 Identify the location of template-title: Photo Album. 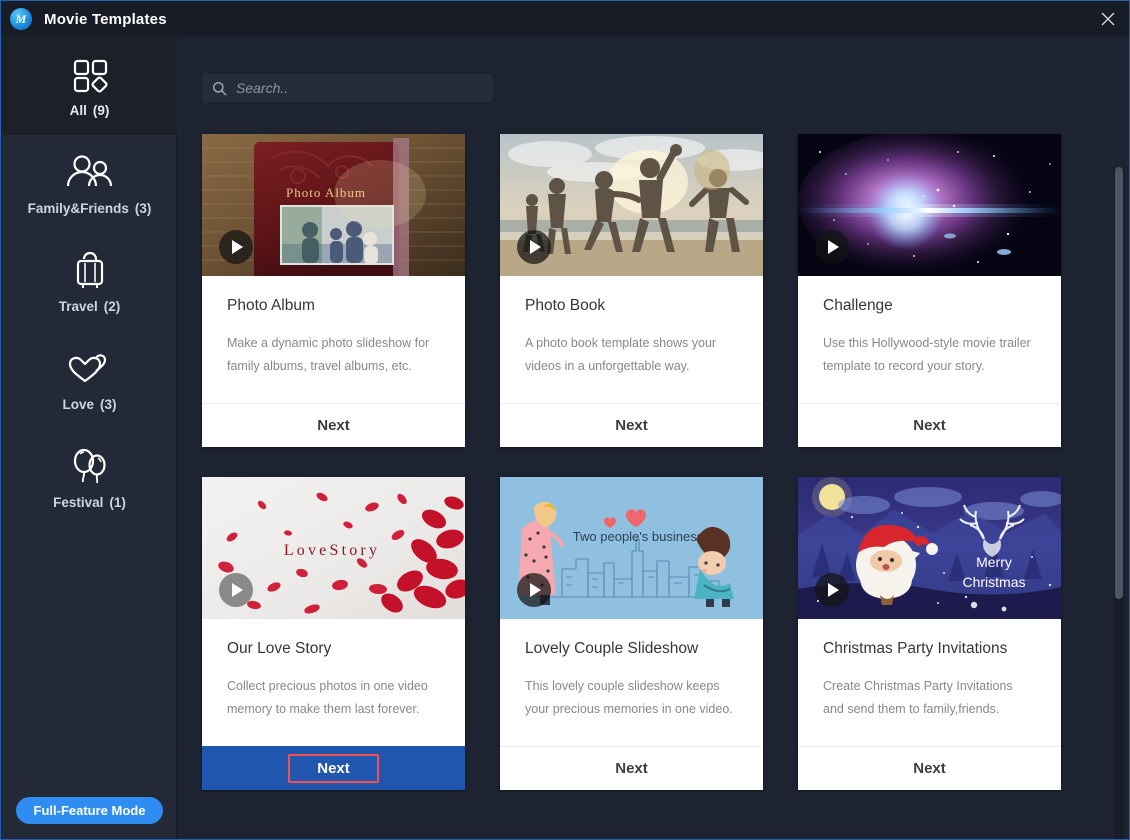
(271, 305).